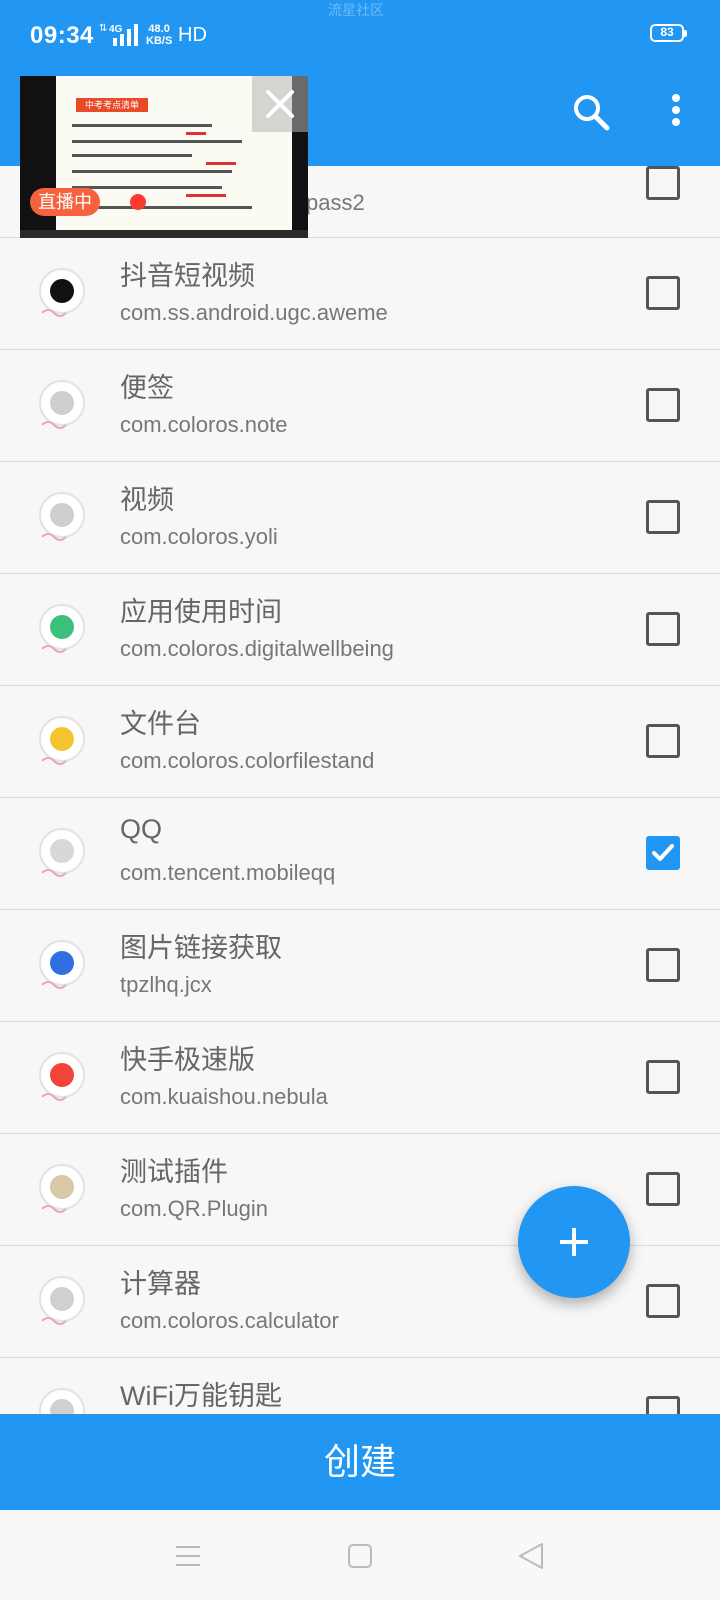 Image resolution: width=720 pixels, height=1600 pixels. I want to click on pip-video: 中考考点清单 直播中, so click(164, 157).